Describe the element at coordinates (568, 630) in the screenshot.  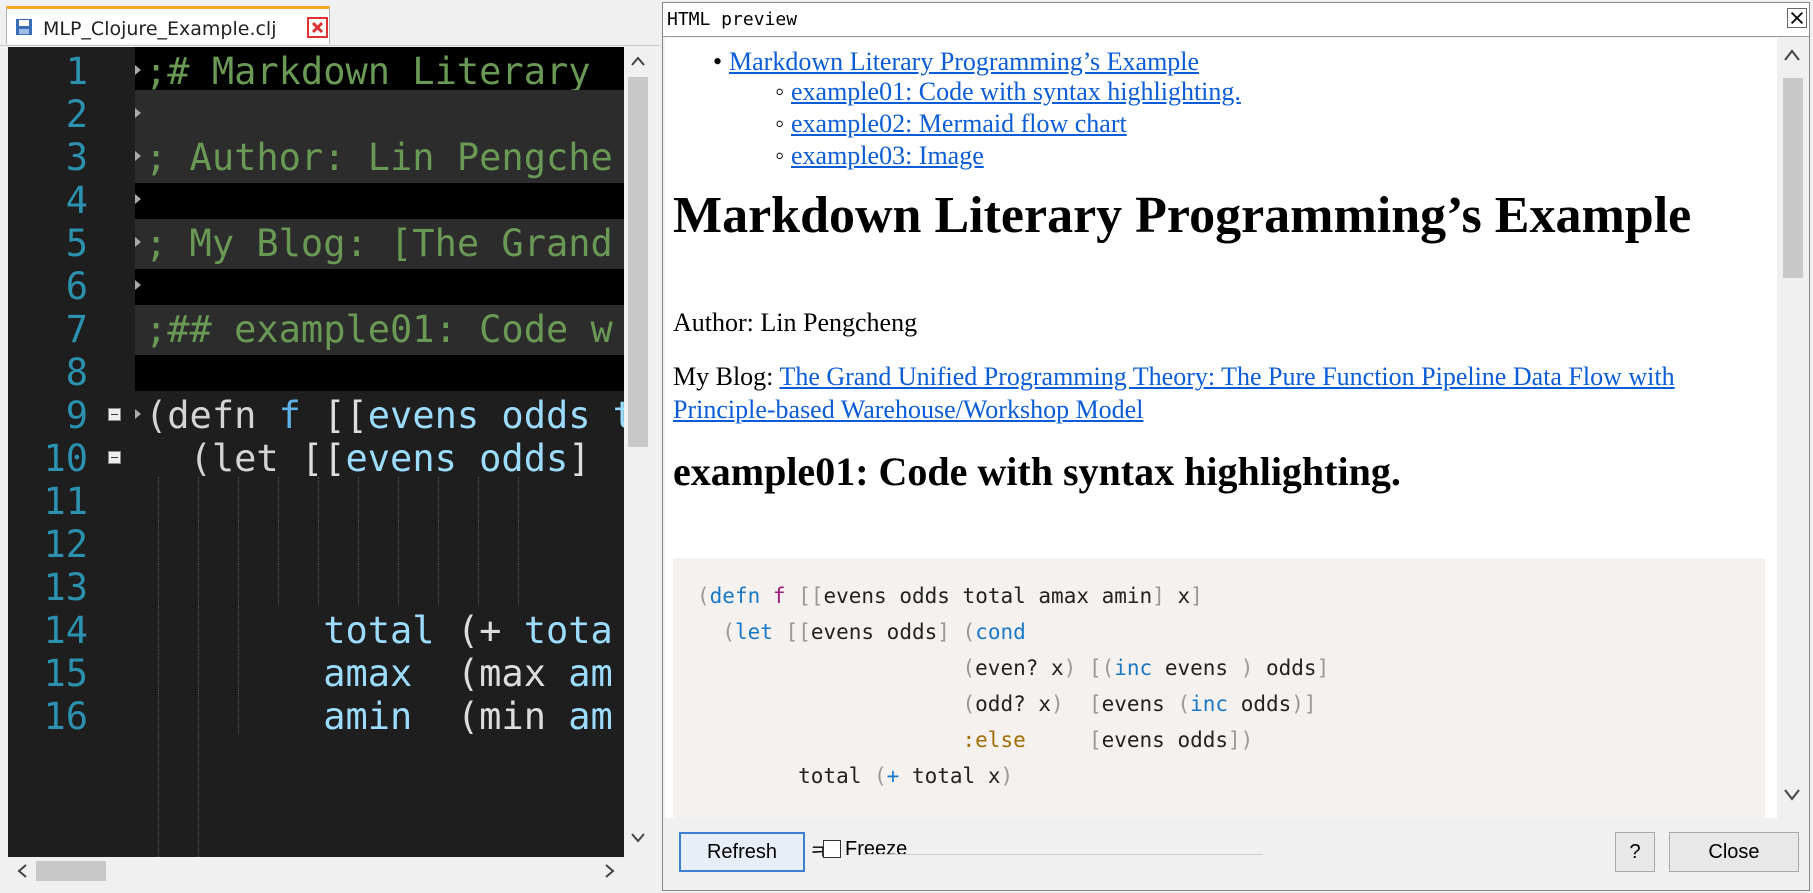
I see `token: tota` at that location.